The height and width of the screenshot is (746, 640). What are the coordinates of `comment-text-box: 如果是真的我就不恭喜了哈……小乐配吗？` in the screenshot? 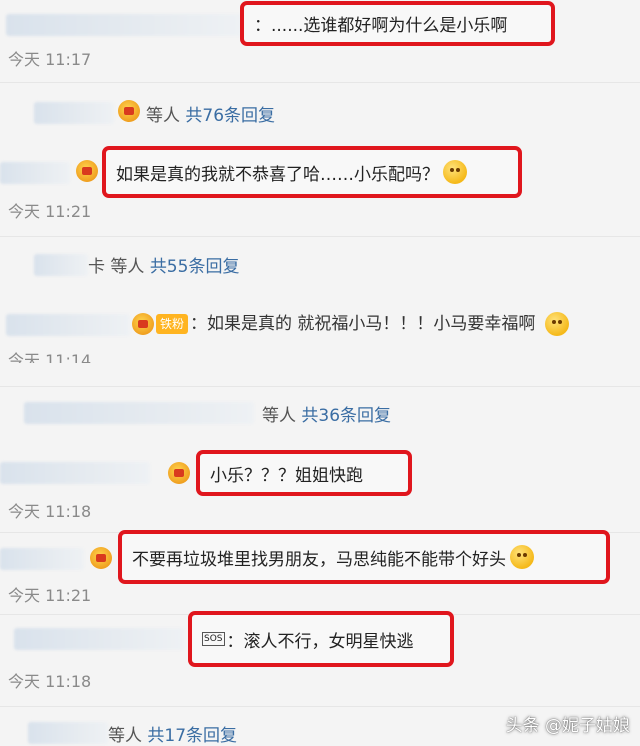 It's located at (312, 172).